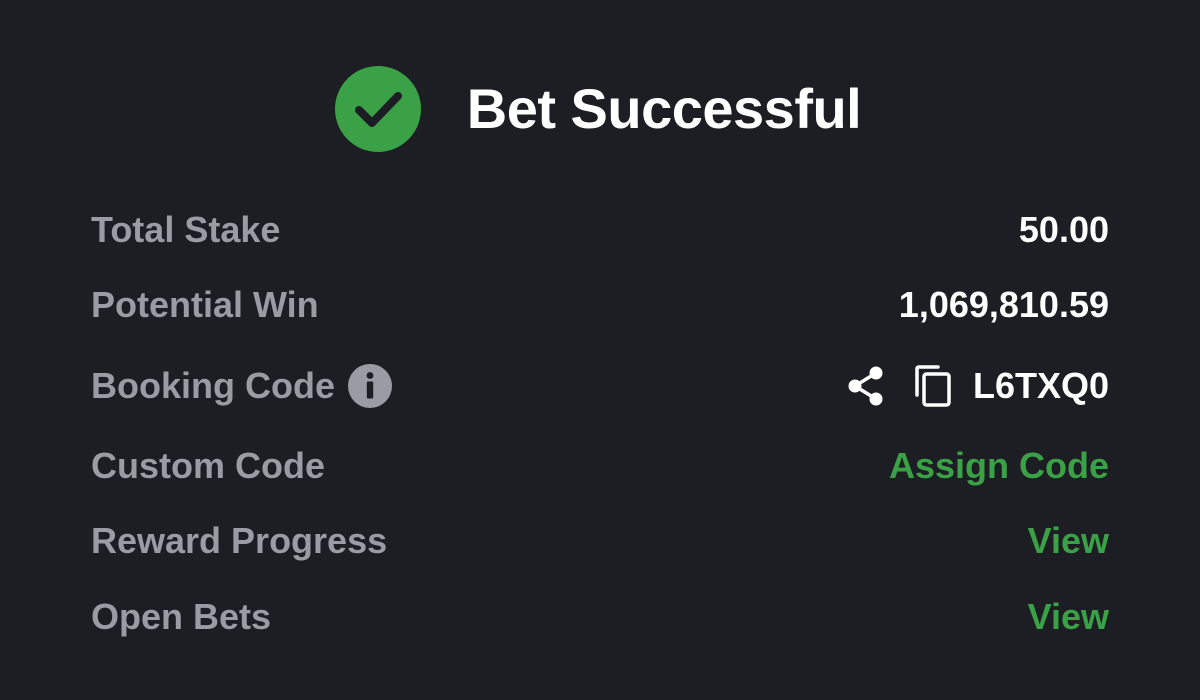  I want to click on total-stake-row: Total Stake 50.00, so click(600, 230).